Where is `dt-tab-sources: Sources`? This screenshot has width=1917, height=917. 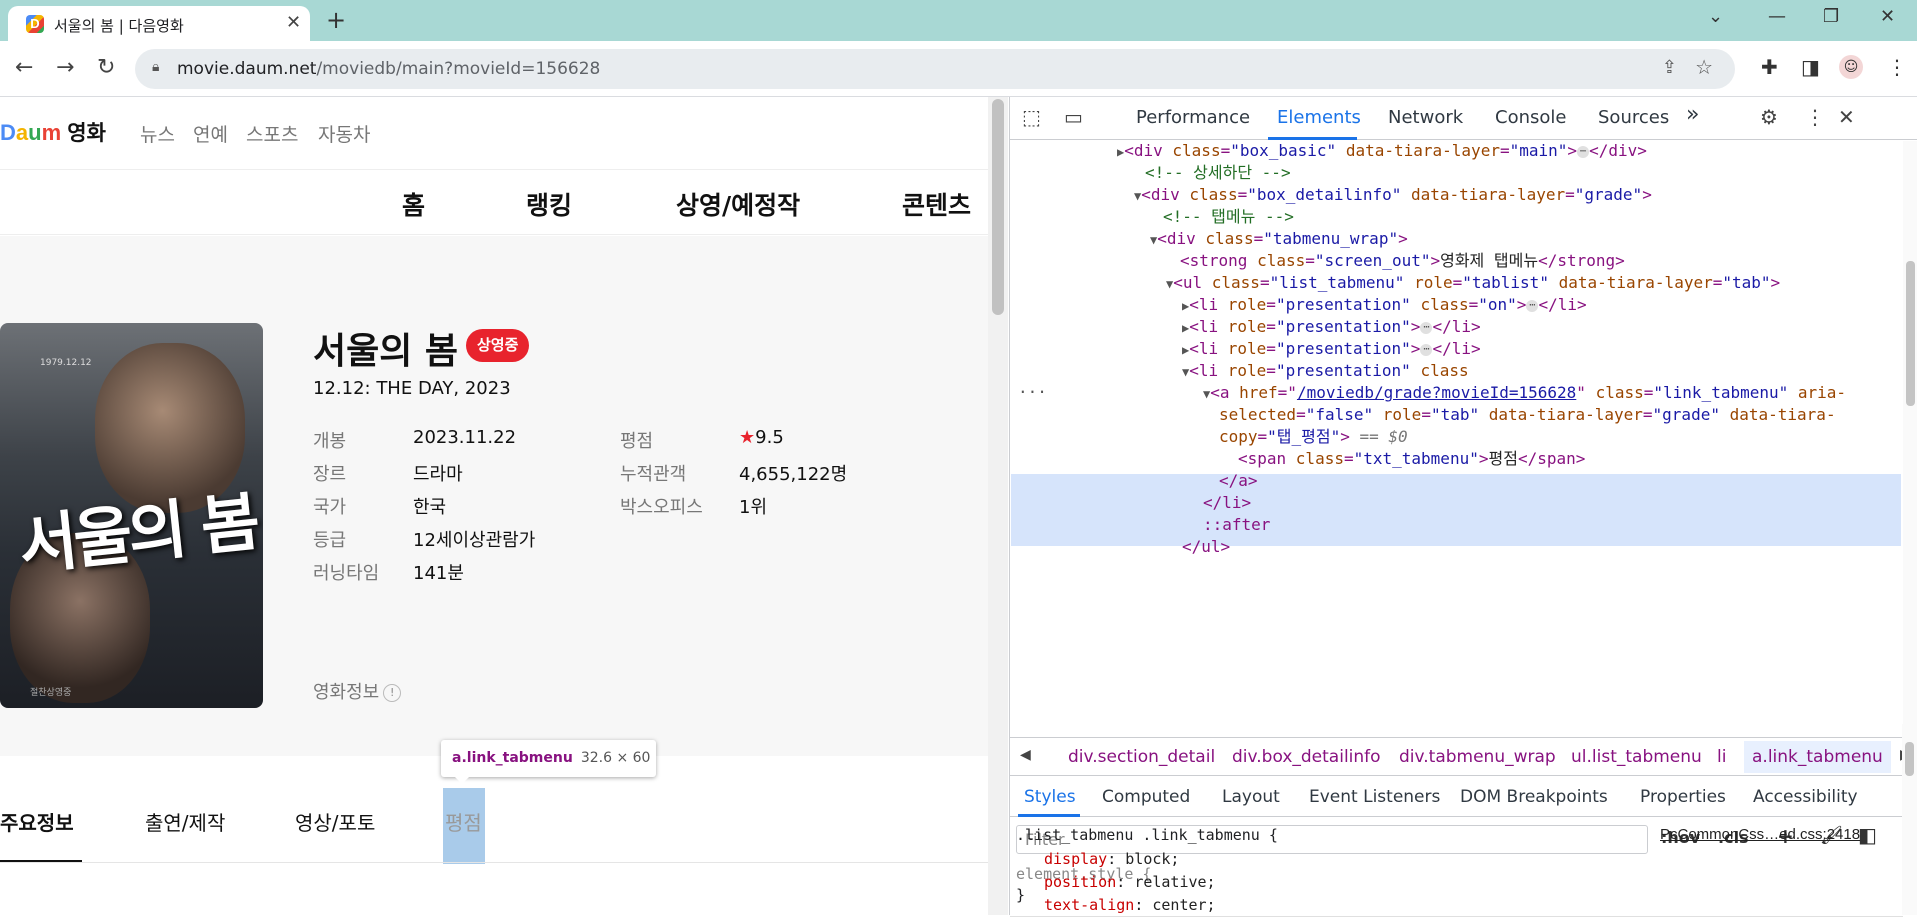 dt-tab-sources: Sources is located at coordinates (1633, 117).